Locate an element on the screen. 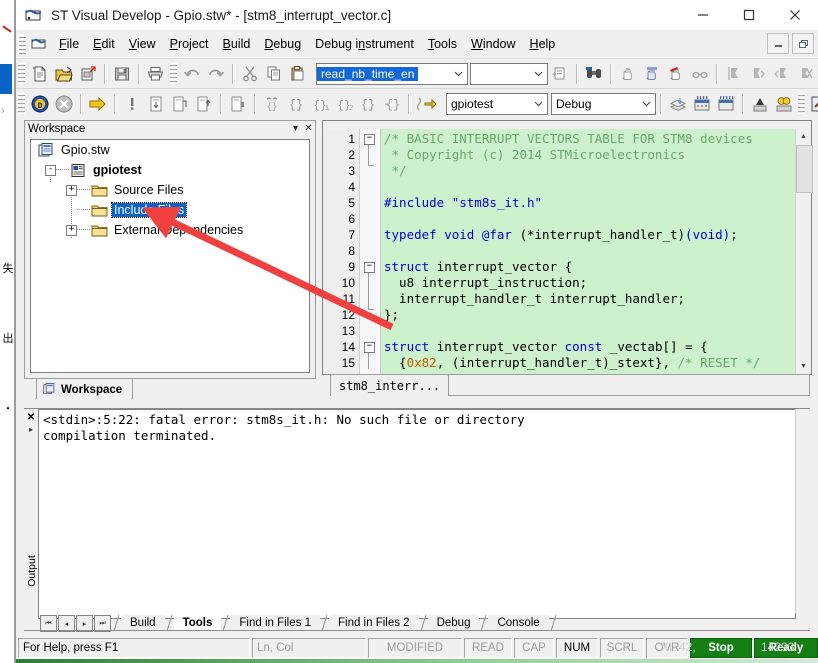 This screenshot has width=818, height=663. status-ime-stop: Stop is located at coordinates (721, 648).